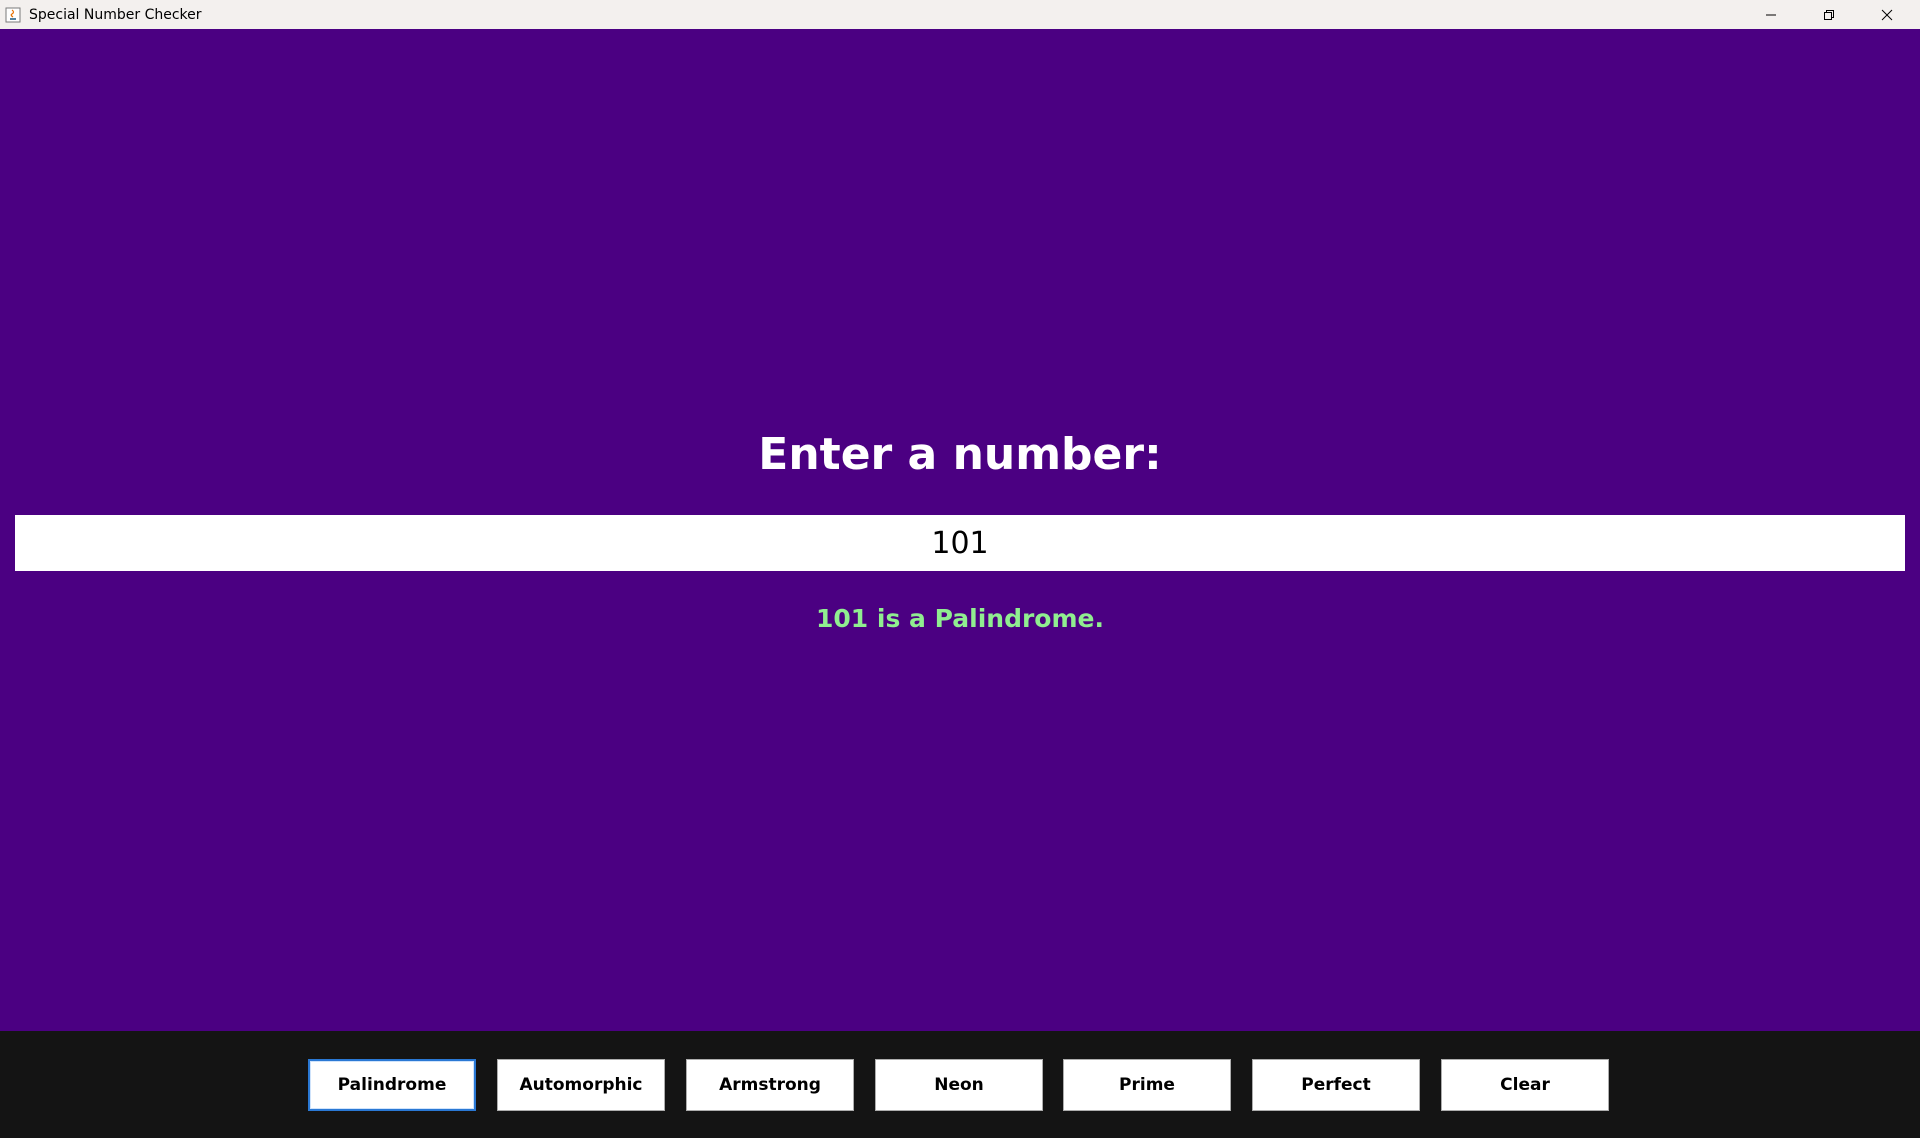  What do you see at coordinates (960, 454) in the screenshot?
I see `prompt-label: Enter a number:` at bounding box center [960, 454].